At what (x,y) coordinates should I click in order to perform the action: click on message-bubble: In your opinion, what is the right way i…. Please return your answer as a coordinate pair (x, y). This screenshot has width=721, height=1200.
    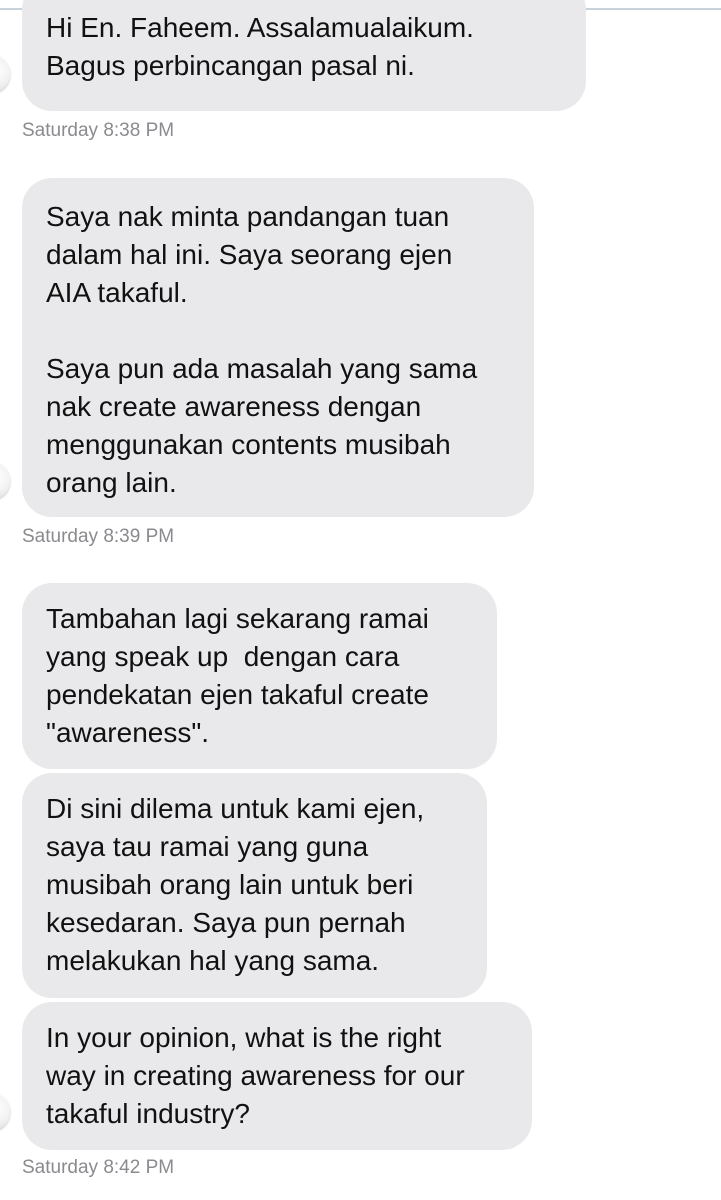
    Looking at the image, I should click on (277, 1076).